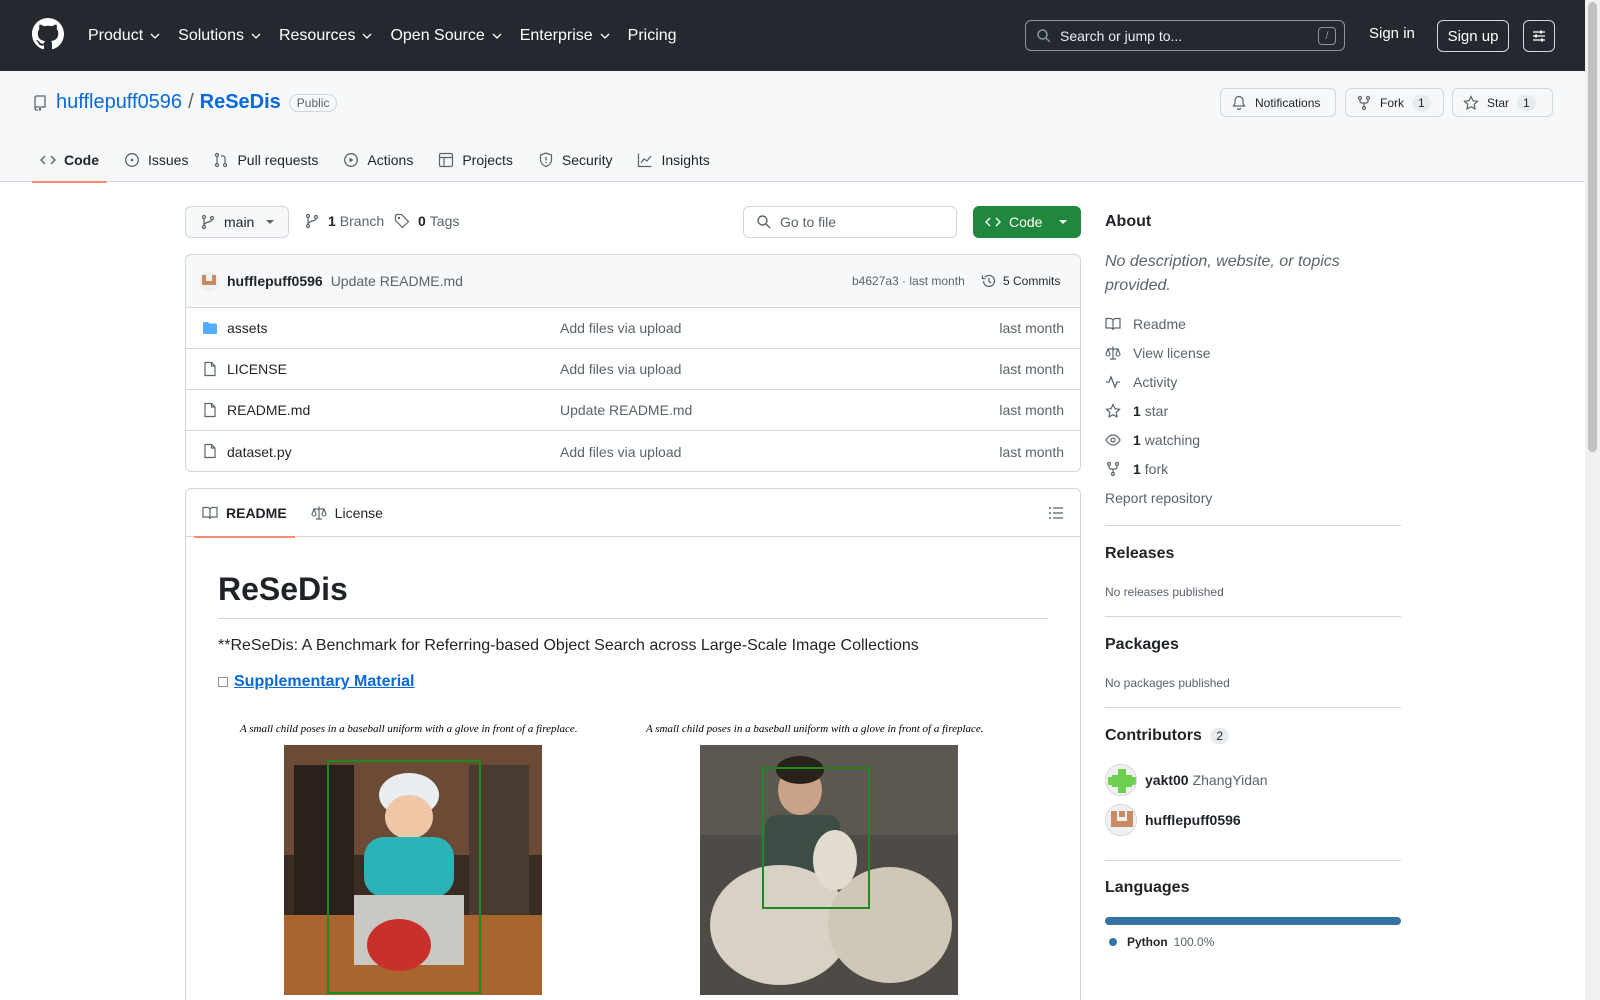  Describe the element at coordinates (1141, 382) in the screenshot. I see `activity-link: Activity` at that location.